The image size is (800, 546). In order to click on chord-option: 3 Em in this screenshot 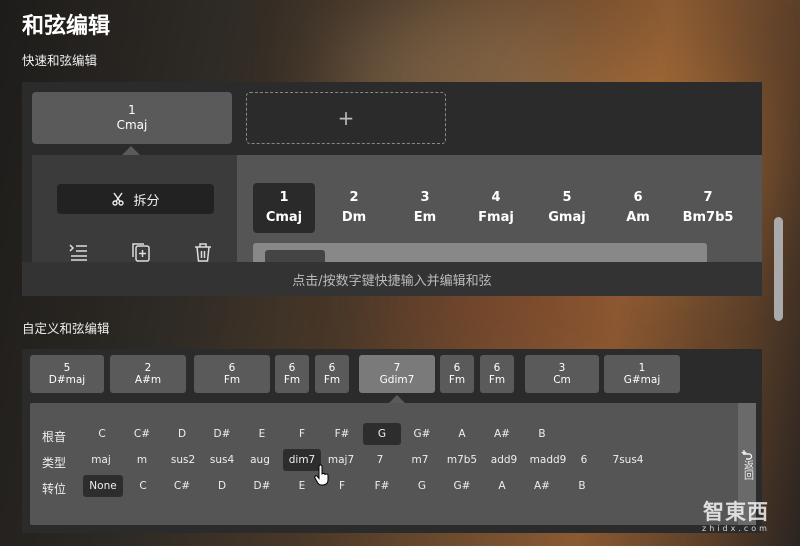, I will do `click(425, 208)`.